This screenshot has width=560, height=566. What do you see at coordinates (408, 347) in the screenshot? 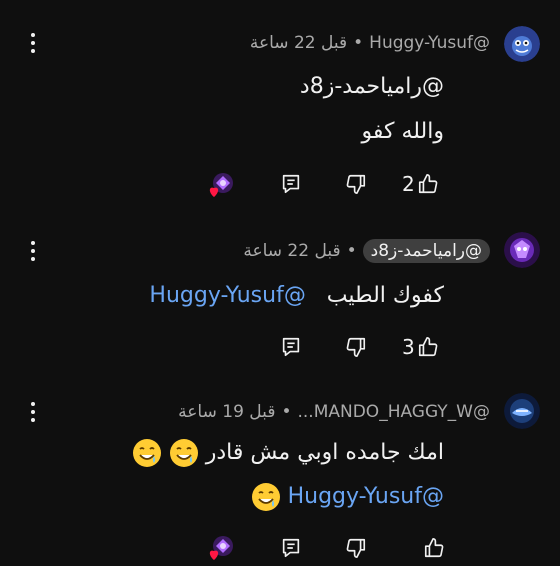
I see `like-count: 3` at bounding box center [408, 347].